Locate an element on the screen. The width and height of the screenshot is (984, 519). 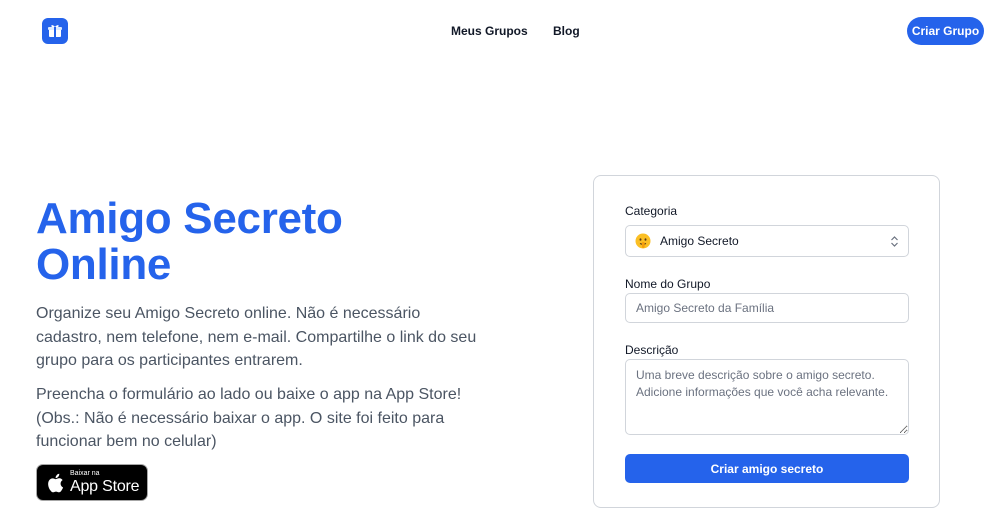
group-name-label: Nome do Grupo is located at coordinates (668, 284).